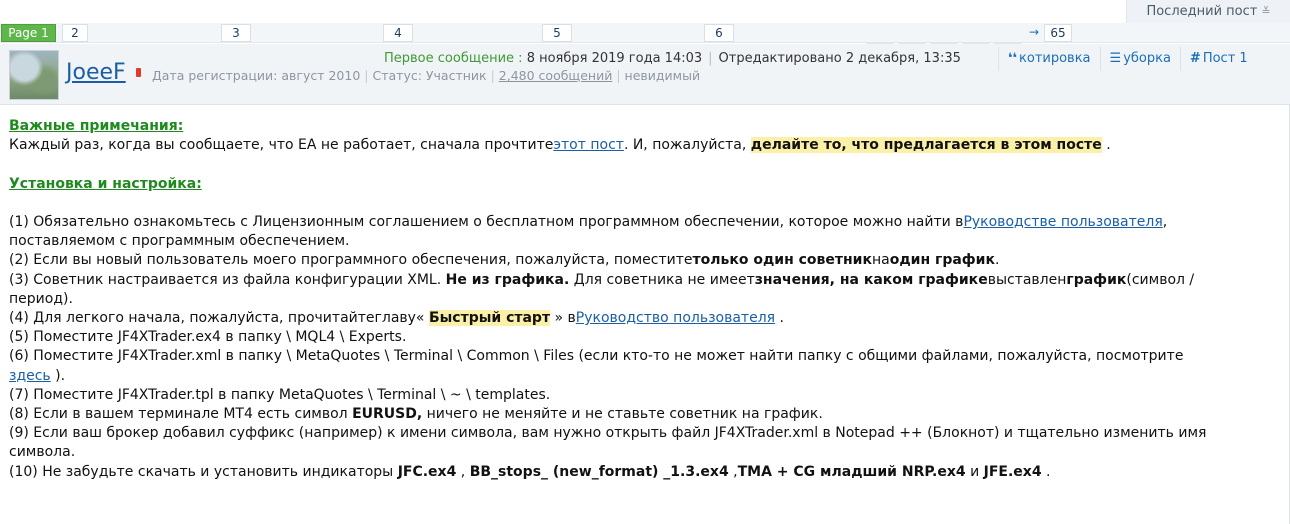 This screenshot has height=524, width=1290. I want to click on hash-icon: #, so click(1195, 58).